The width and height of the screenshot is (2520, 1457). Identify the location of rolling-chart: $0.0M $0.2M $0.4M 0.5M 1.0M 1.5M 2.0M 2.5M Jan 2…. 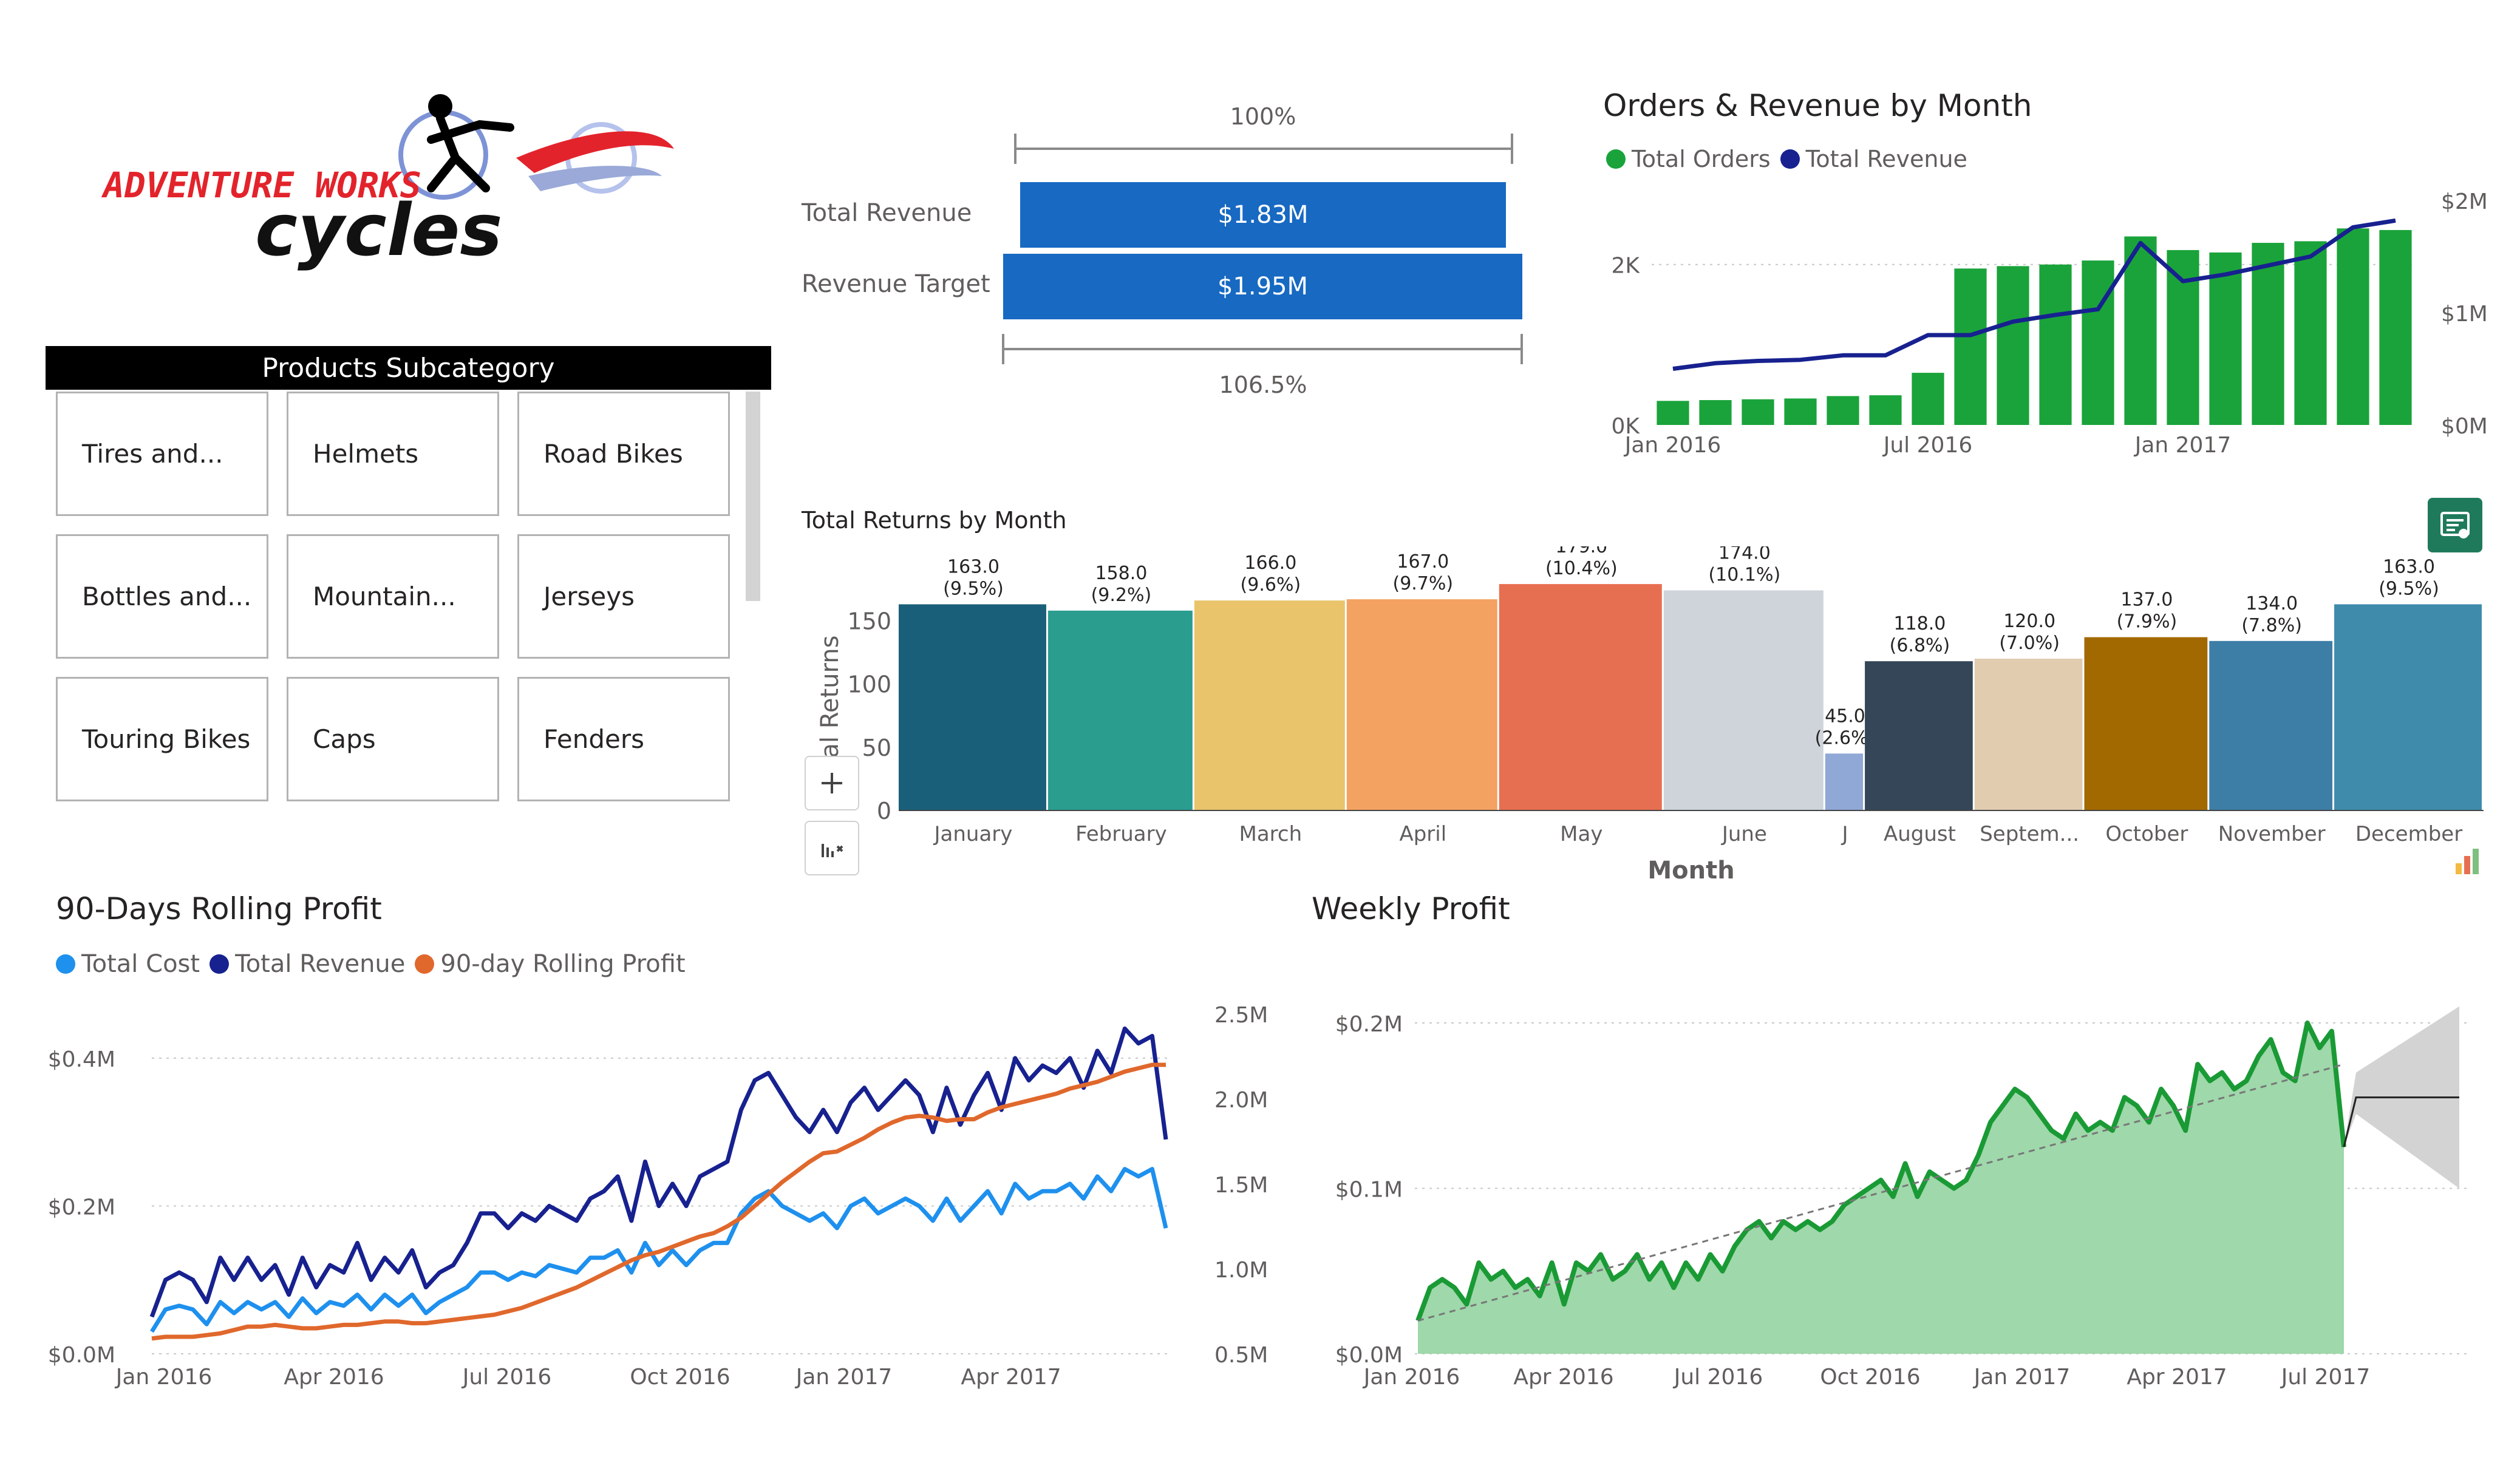
(658, 1196).